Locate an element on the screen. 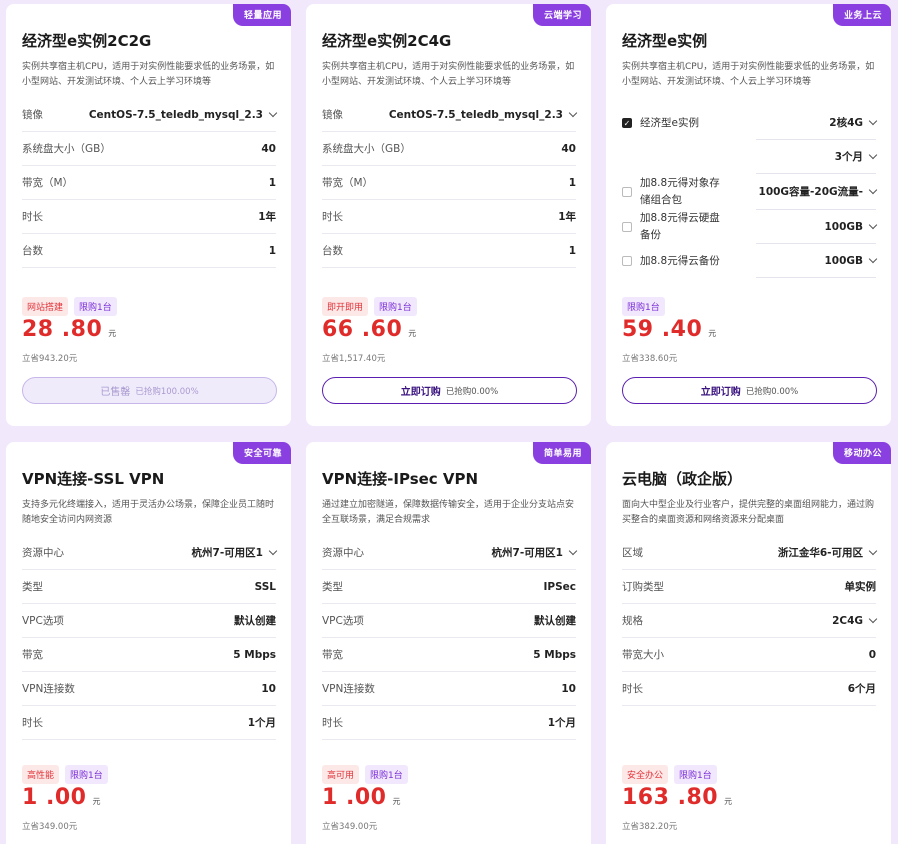 The image size is (898, 844). card-title: 云电脑（政企版） is located at coordinates (682, 479).